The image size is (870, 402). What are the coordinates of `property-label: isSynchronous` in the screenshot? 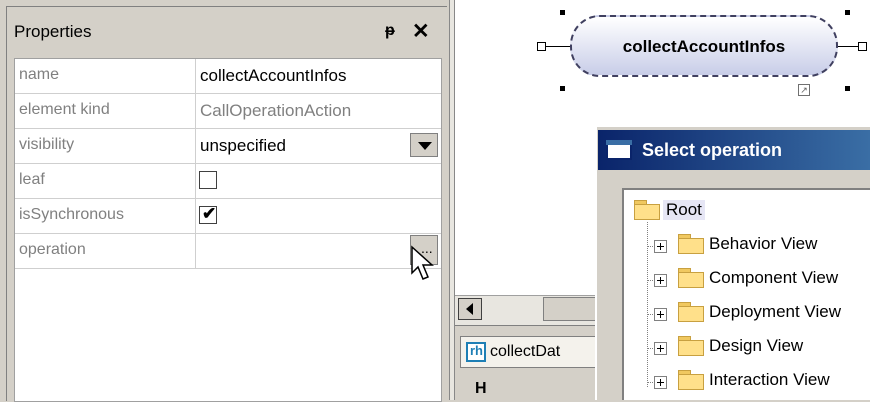 It's located at (71, 214).